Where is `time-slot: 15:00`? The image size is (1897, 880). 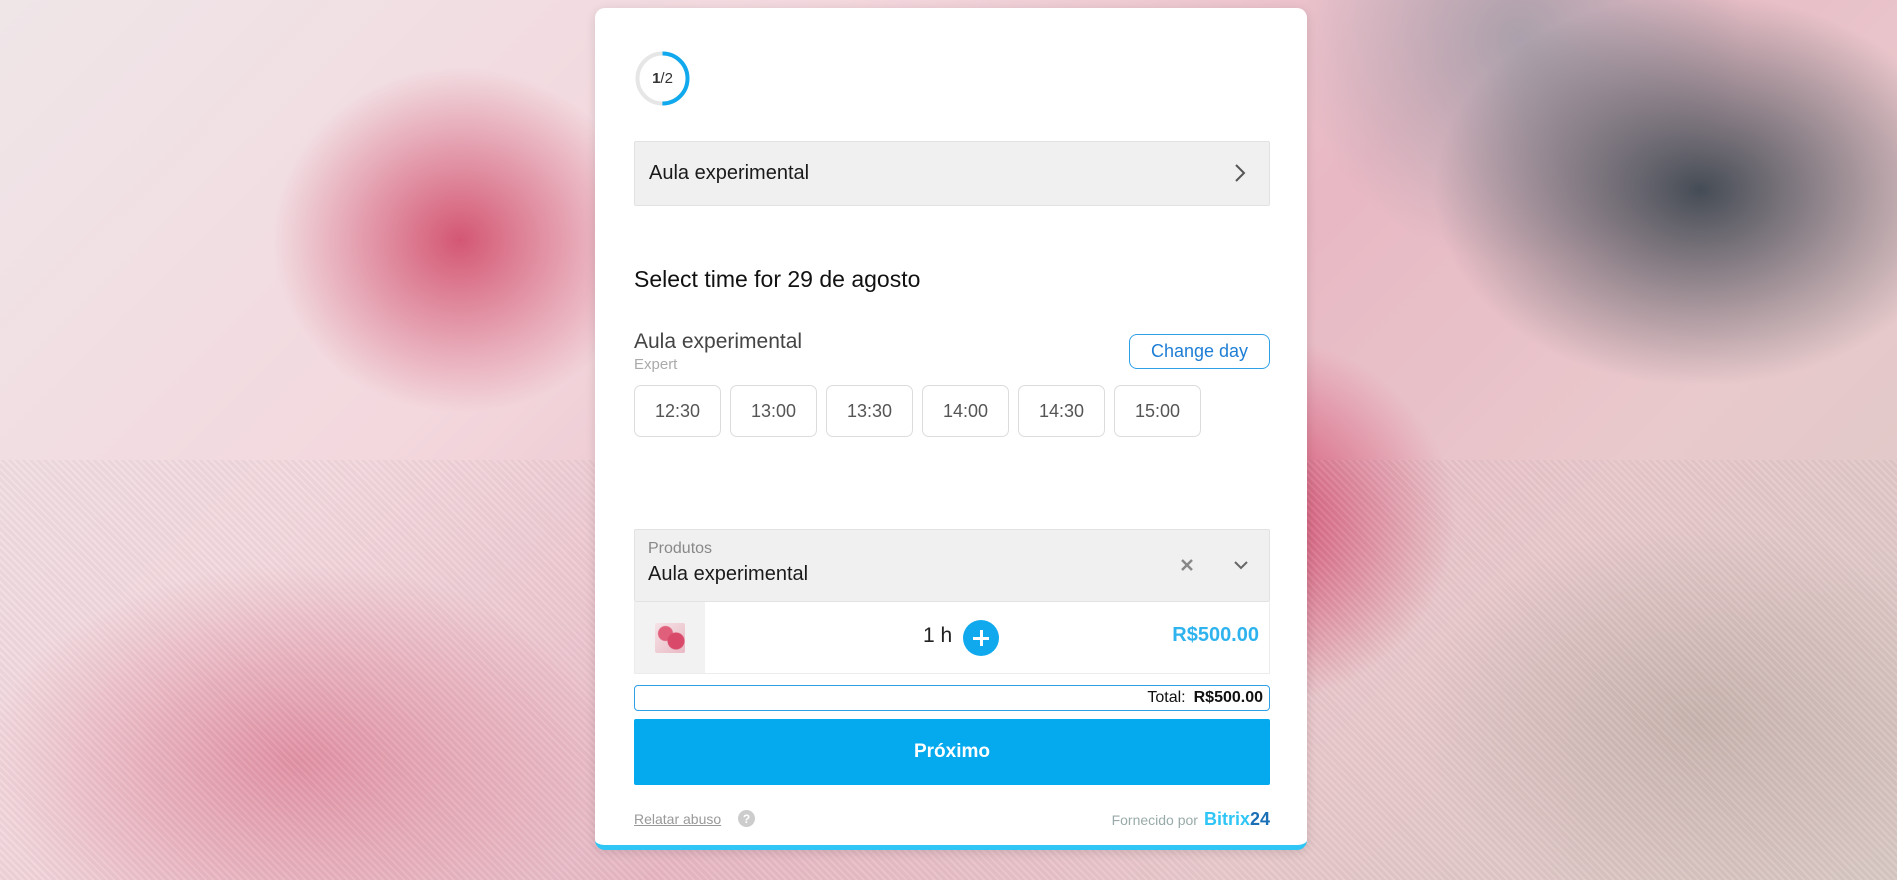
time-slot: 15:00 is located at coordinates (1157, 411).